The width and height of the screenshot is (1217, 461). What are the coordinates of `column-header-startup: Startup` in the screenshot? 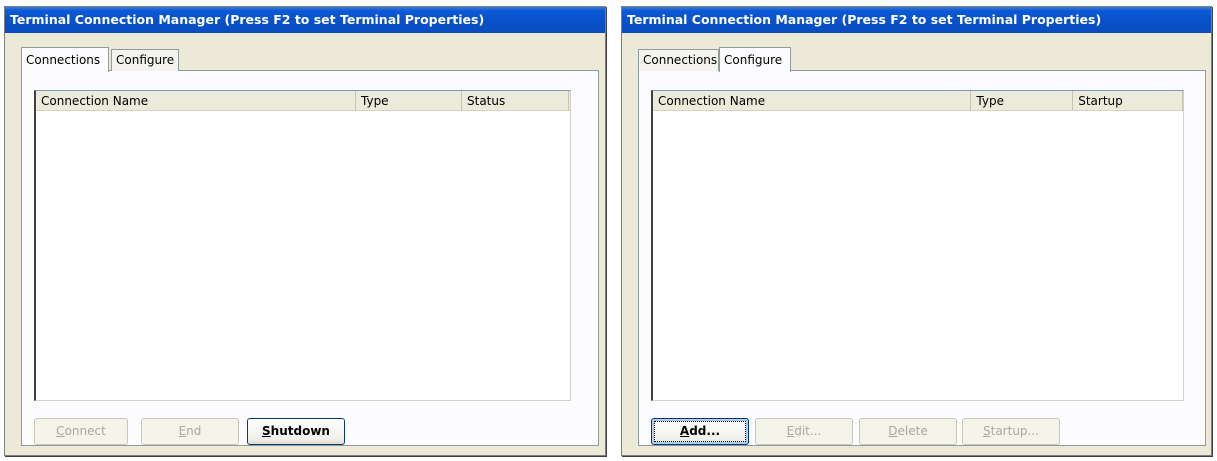 It's located at (1128, 101).